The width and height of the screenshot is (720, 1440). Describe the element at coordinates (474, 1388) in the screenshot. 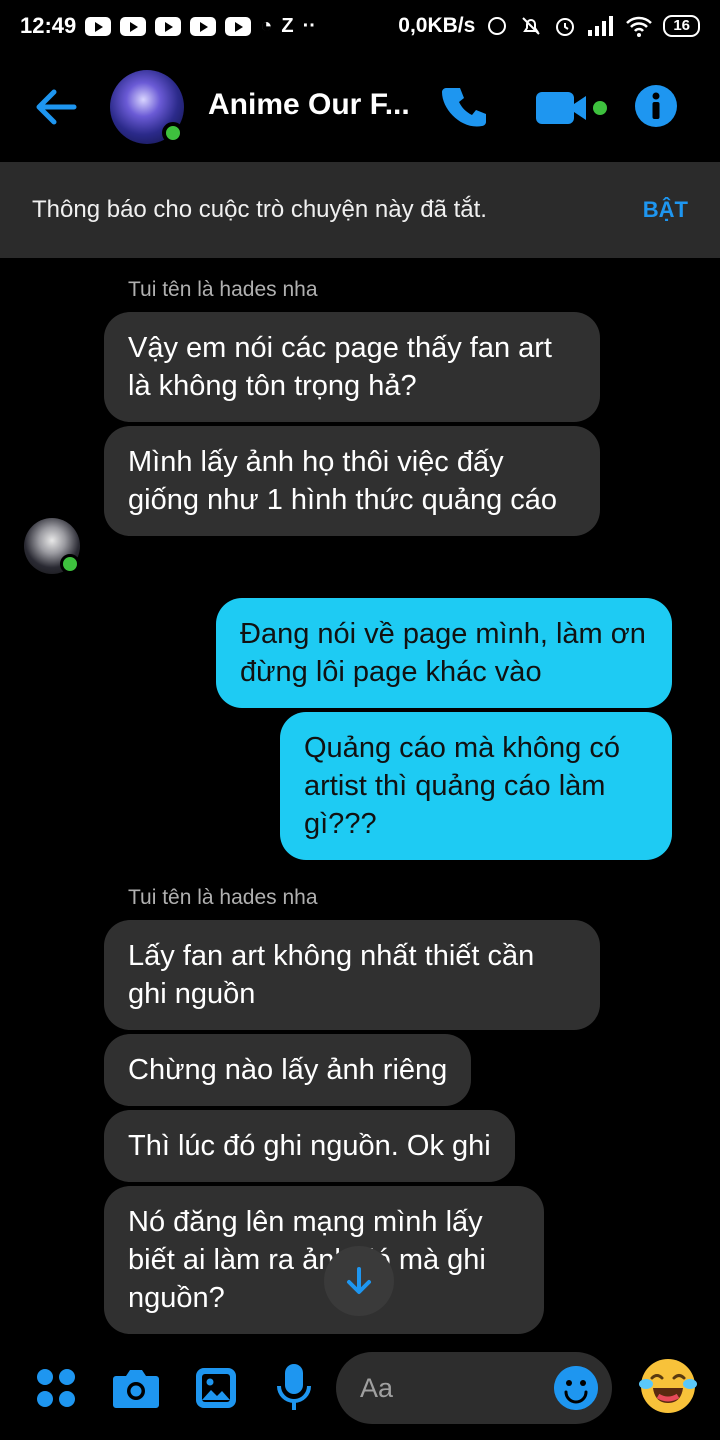

I see `message-input: Aa` at that location.